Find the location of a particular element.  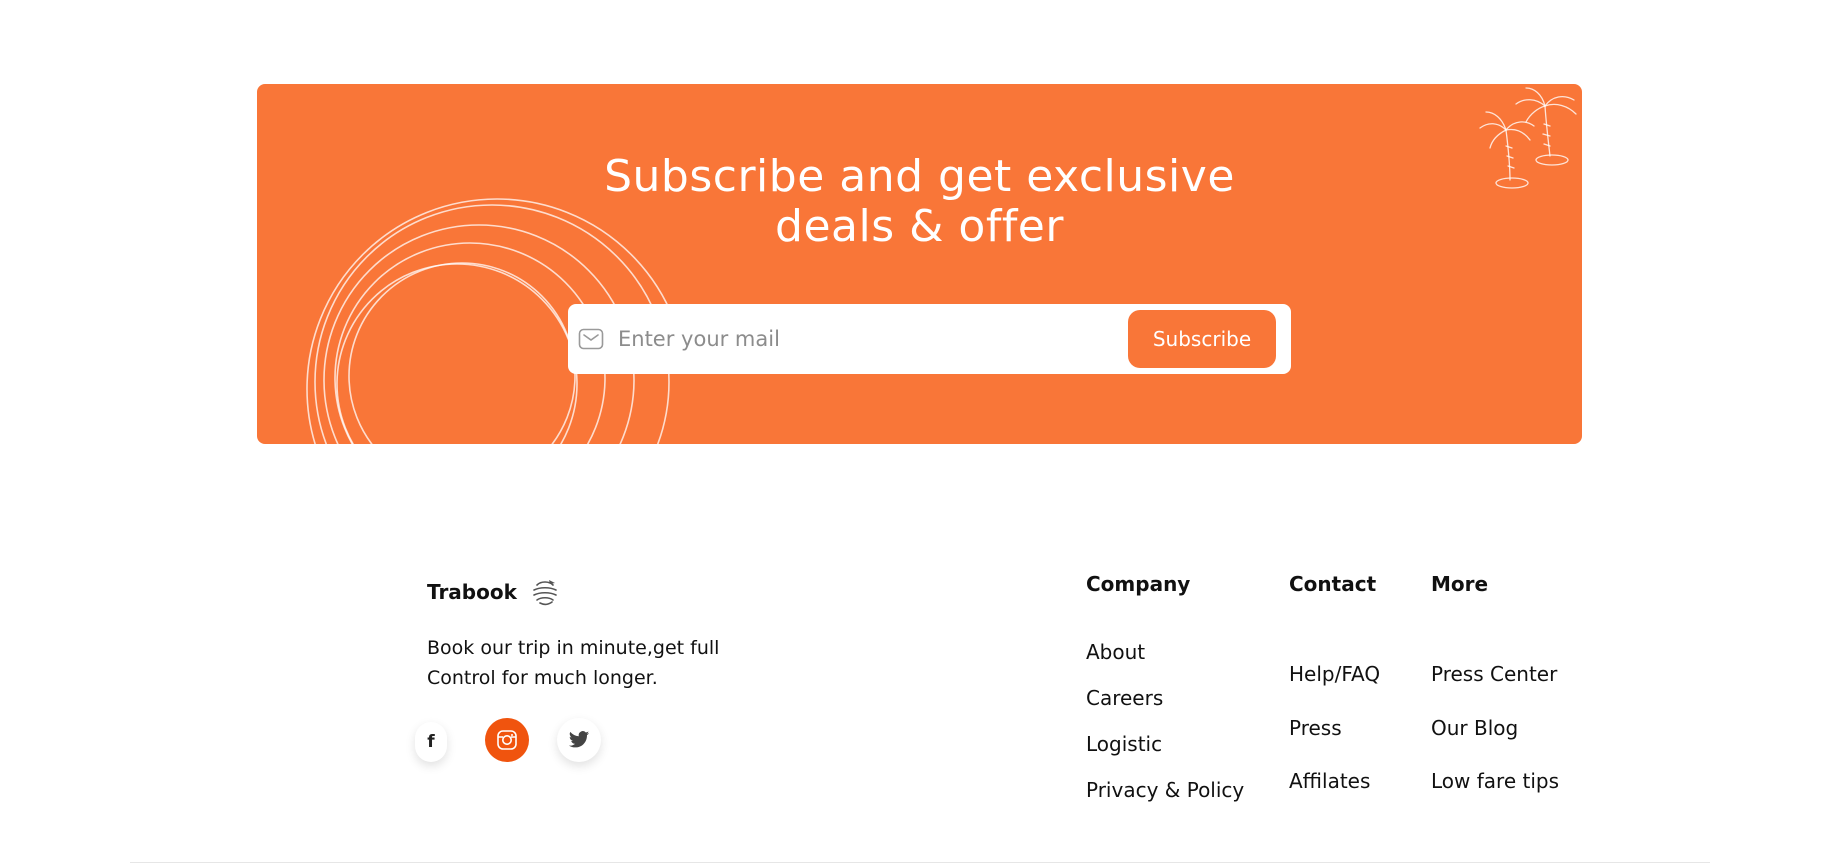

mail-icon is located at coordinates (591, 339).